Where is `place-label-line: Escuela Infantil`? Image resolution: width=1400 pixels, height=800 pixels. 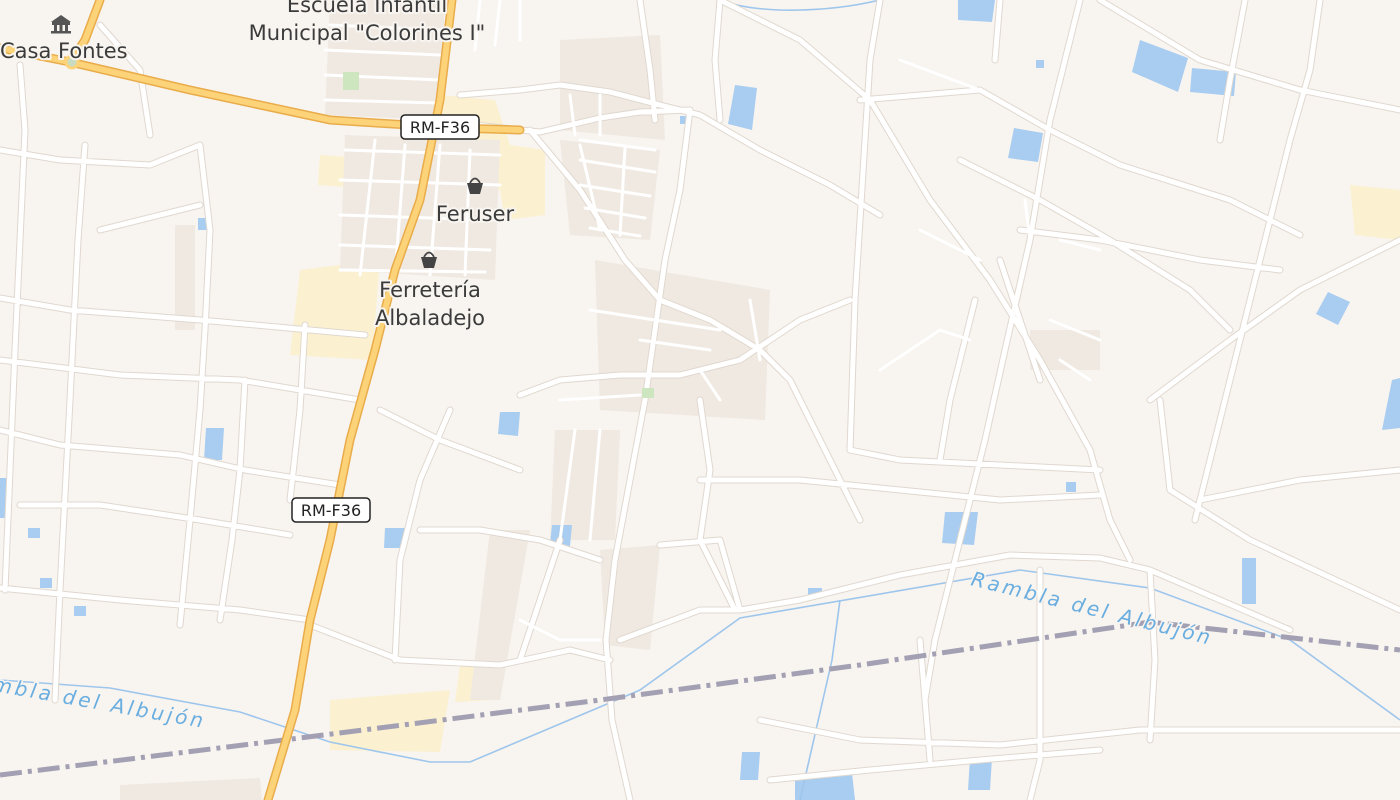 place-label-line: Escuela Infantil is located at coordinates (367, 8).